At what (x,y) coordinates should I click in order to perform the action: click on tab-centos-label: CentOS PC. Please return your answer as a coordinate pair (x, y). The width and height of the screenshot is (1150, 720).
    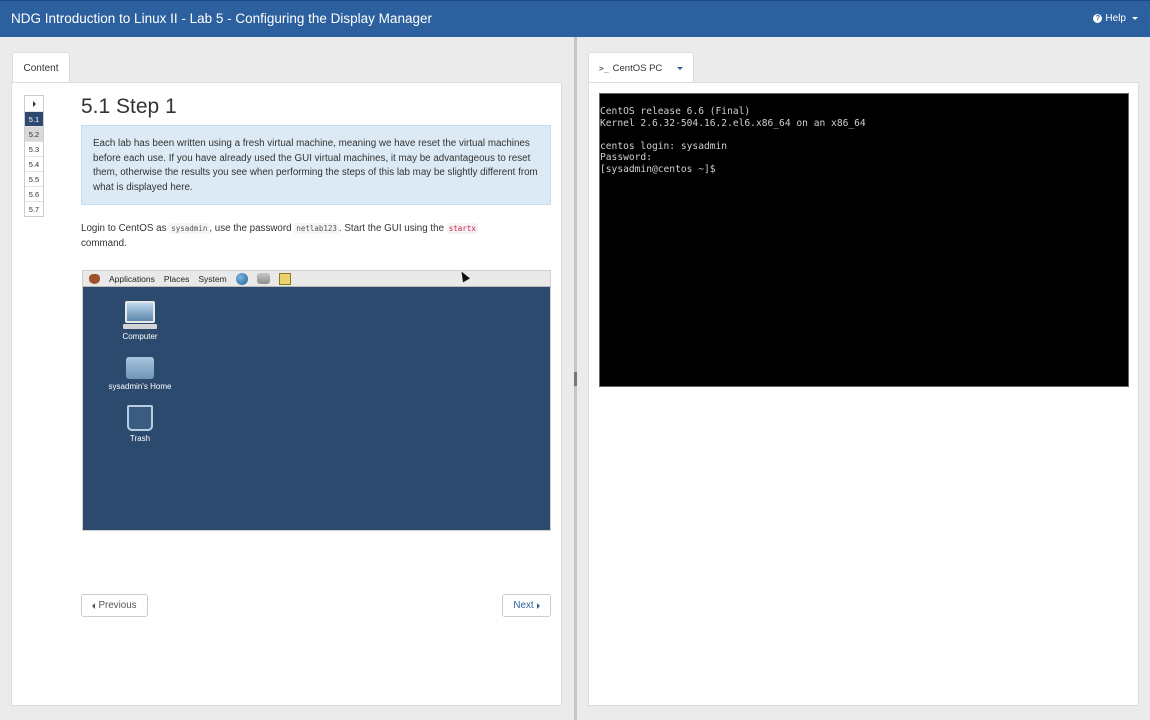
    Looking at the image, I should click on (637, 68).